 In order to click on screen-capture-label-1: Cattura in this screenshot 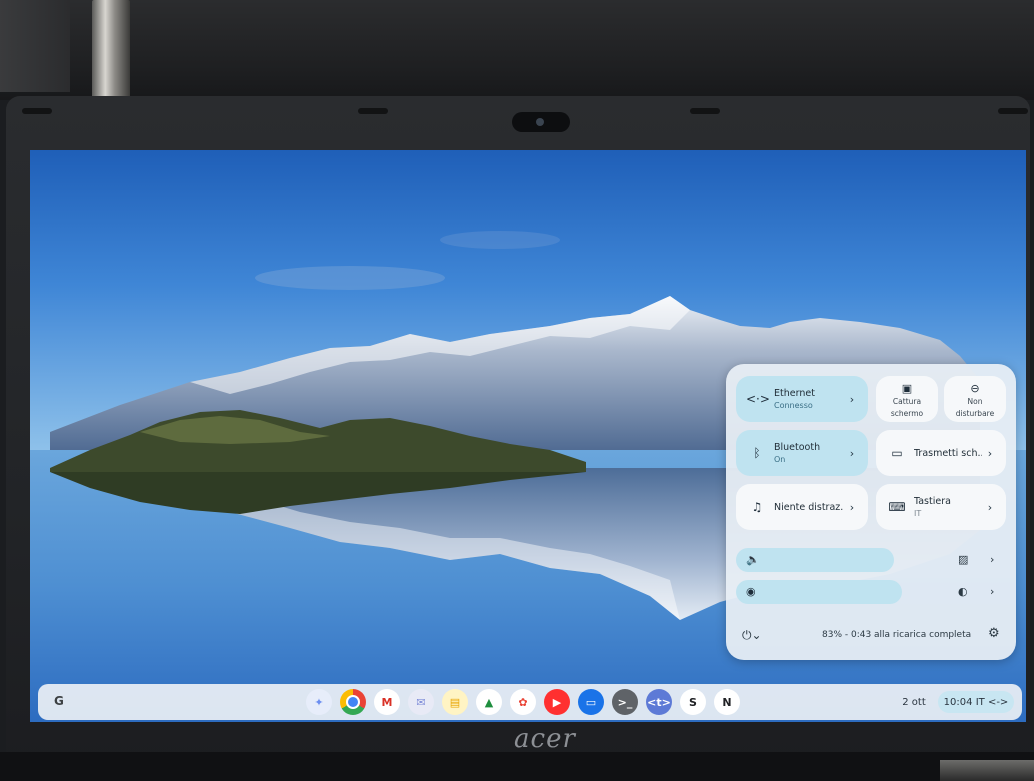, I will do `click(907, 401)`.